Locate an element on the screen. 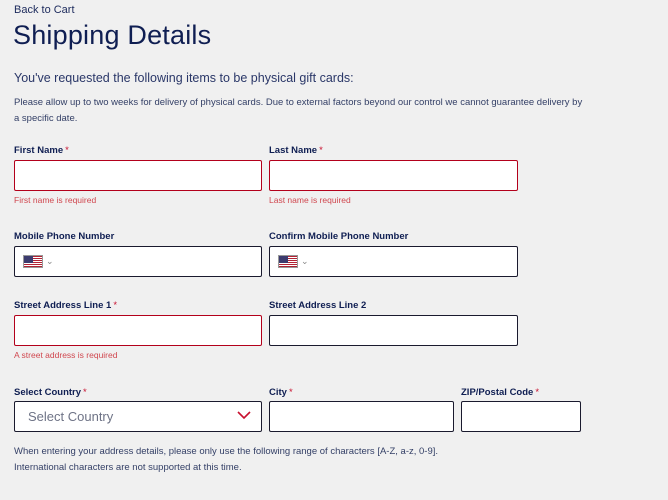  country-label: Select Country * is located at coordinates (50, 392).